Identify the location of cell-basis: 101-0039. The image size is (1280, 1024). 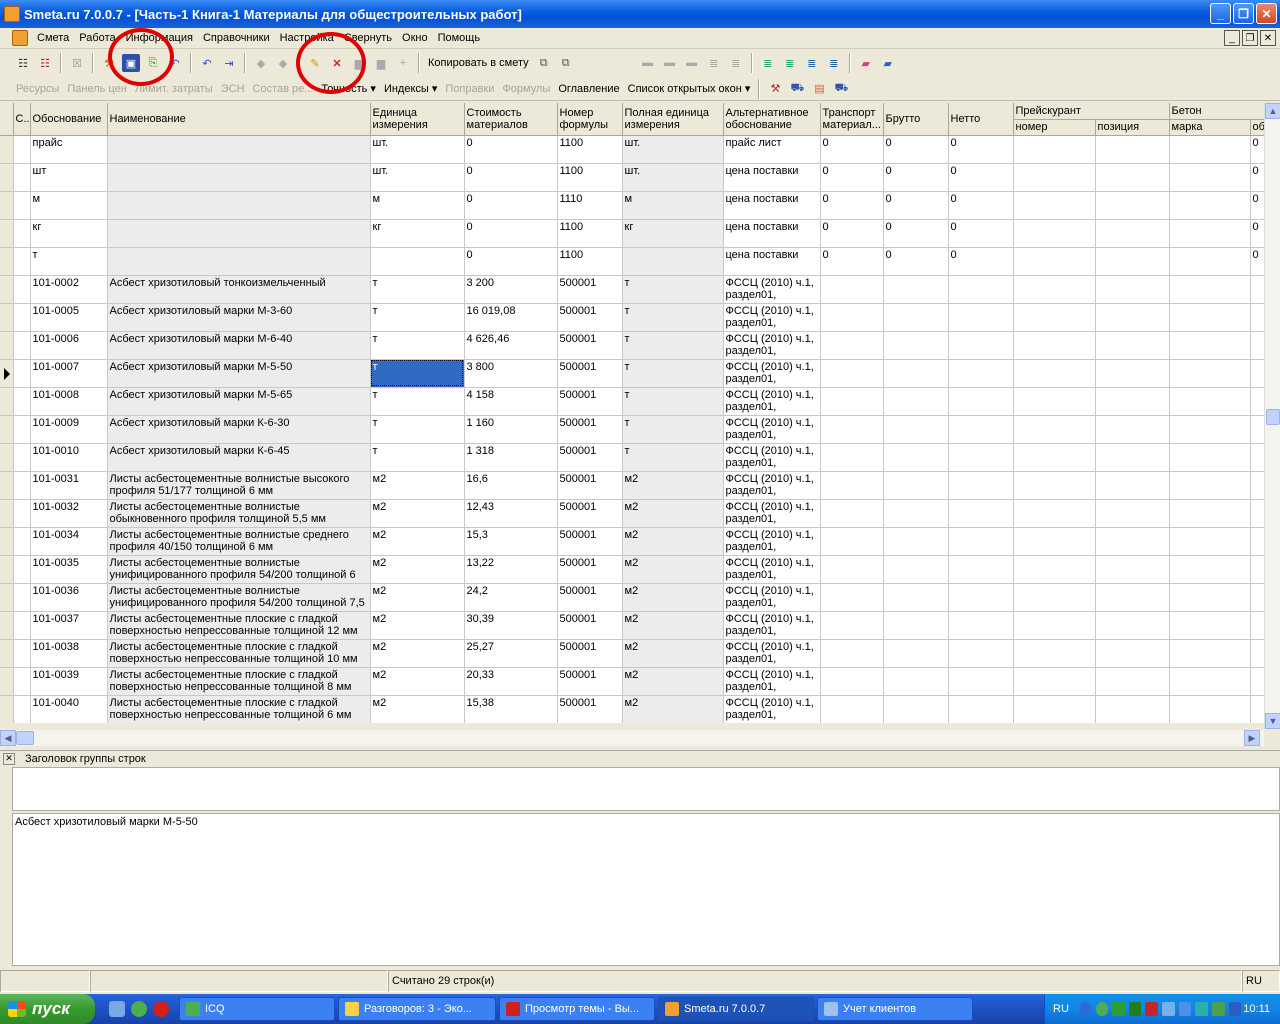
(69, 681).